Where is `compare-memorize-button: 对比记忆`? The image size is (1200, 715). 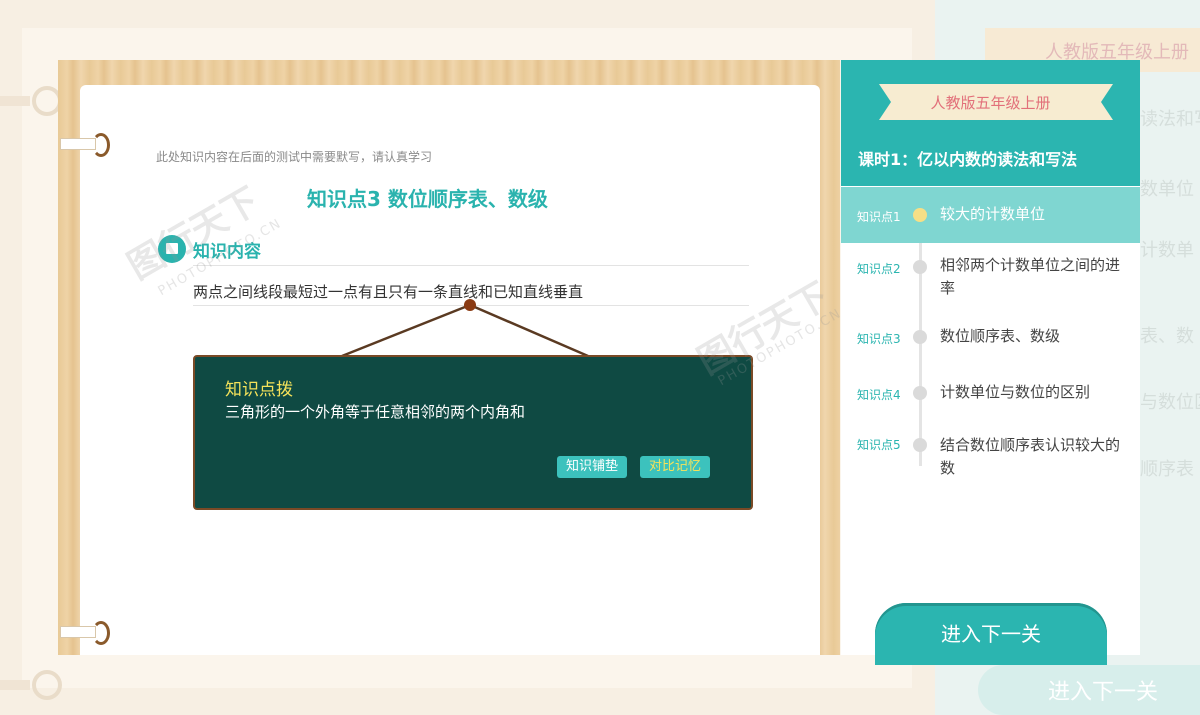 compare-memorize-button: 对比记忆 is located at coordinates (675, 467).